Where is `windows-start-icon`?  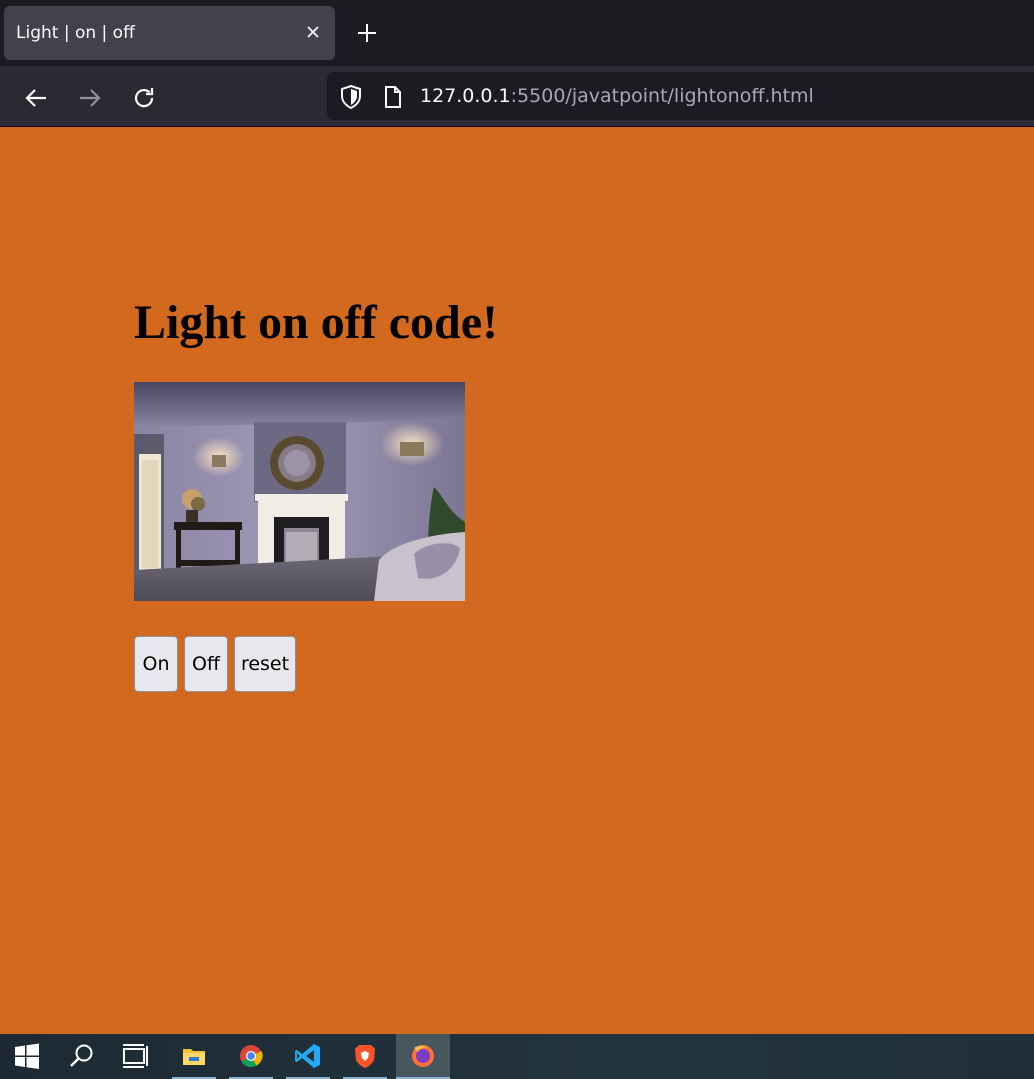 windows-start-icon is located at coordinates (27, 1056).